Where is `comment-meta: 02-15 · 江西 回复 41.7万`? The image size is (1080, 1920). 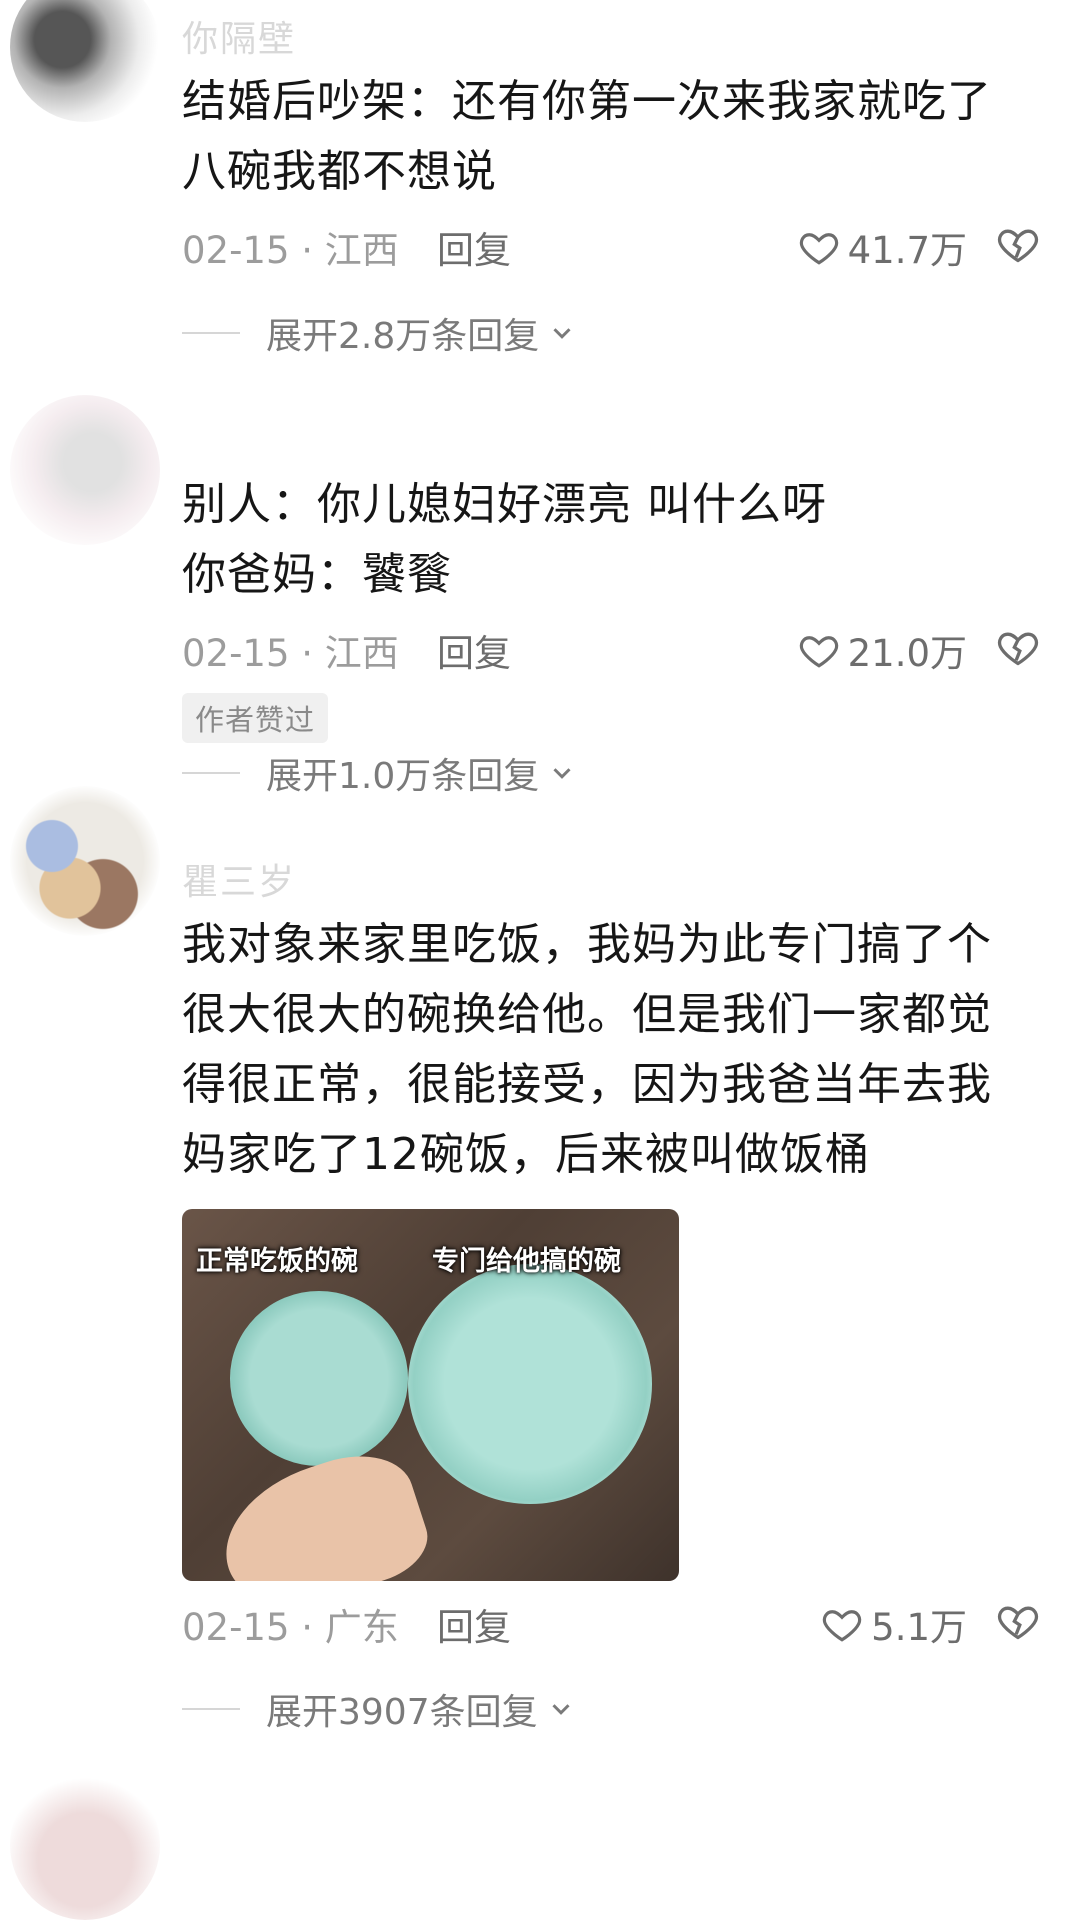 comment-meta: 02-15 · 江西 回复 41.7万 is located at coordinates (610, 246).